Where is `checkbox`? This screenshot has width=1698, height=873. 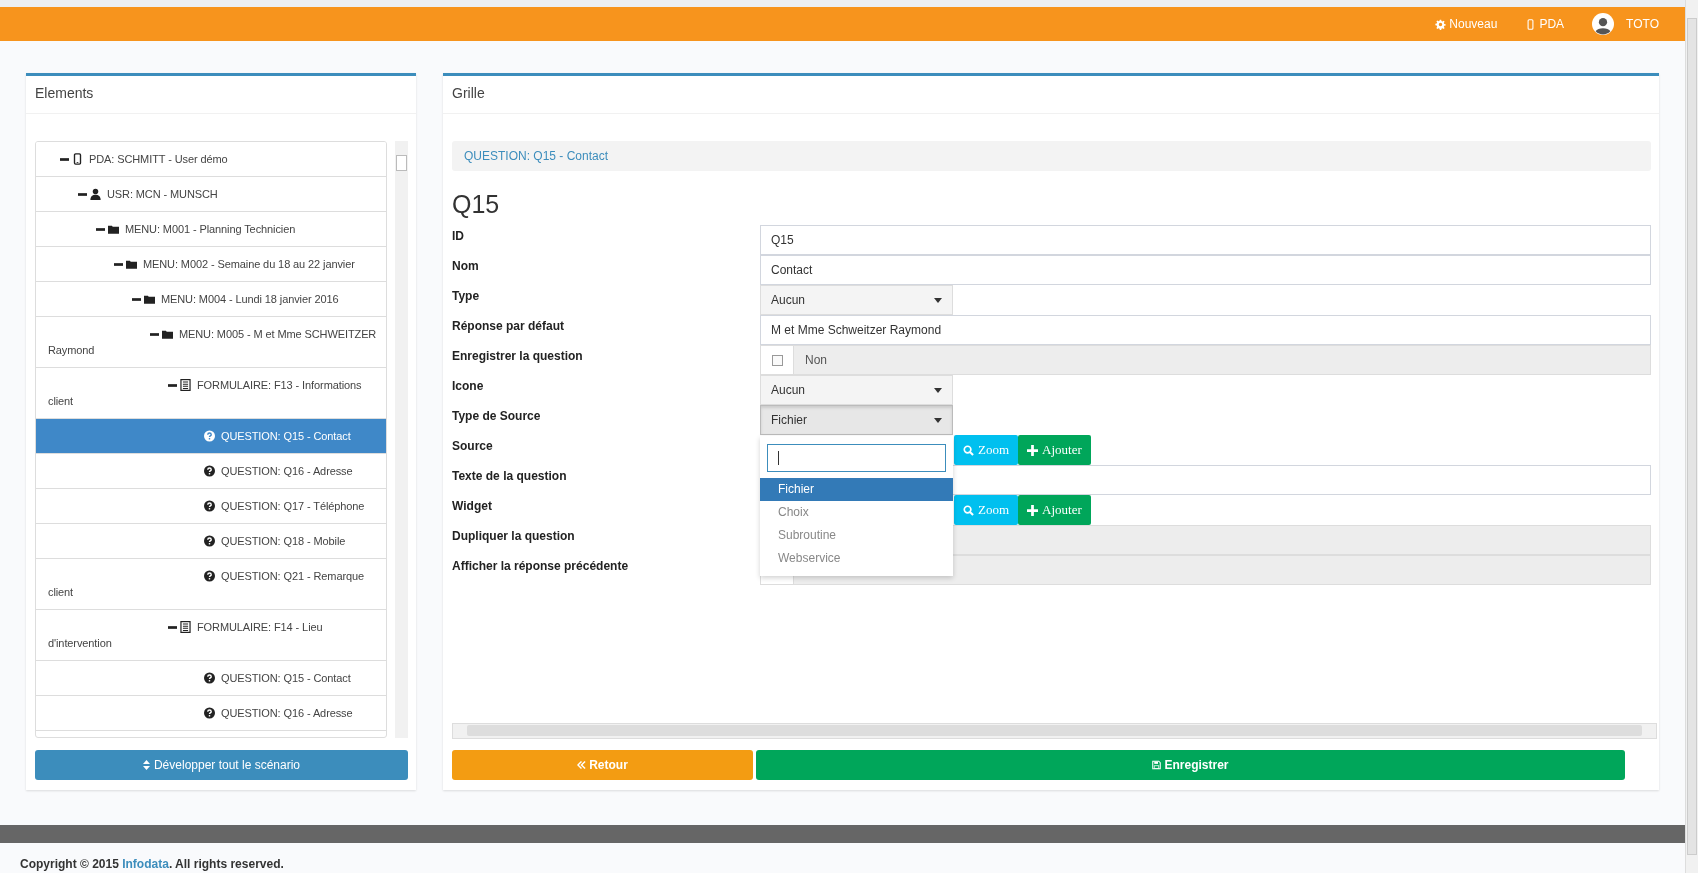
checkbox is located at coordinates (777, 360).